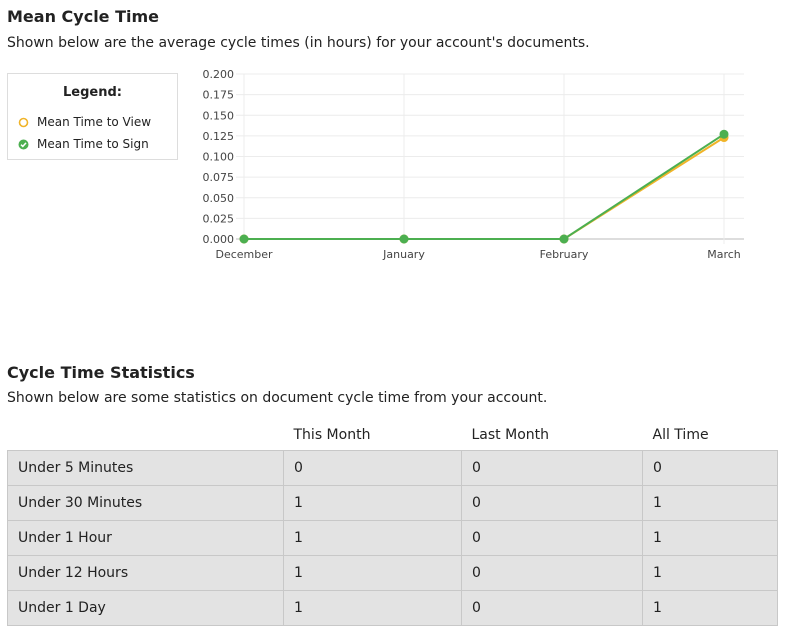 The height and width of the screenshot is (635, 786). I want to click on row-label: Under 1 Hour, so click(145, 538).